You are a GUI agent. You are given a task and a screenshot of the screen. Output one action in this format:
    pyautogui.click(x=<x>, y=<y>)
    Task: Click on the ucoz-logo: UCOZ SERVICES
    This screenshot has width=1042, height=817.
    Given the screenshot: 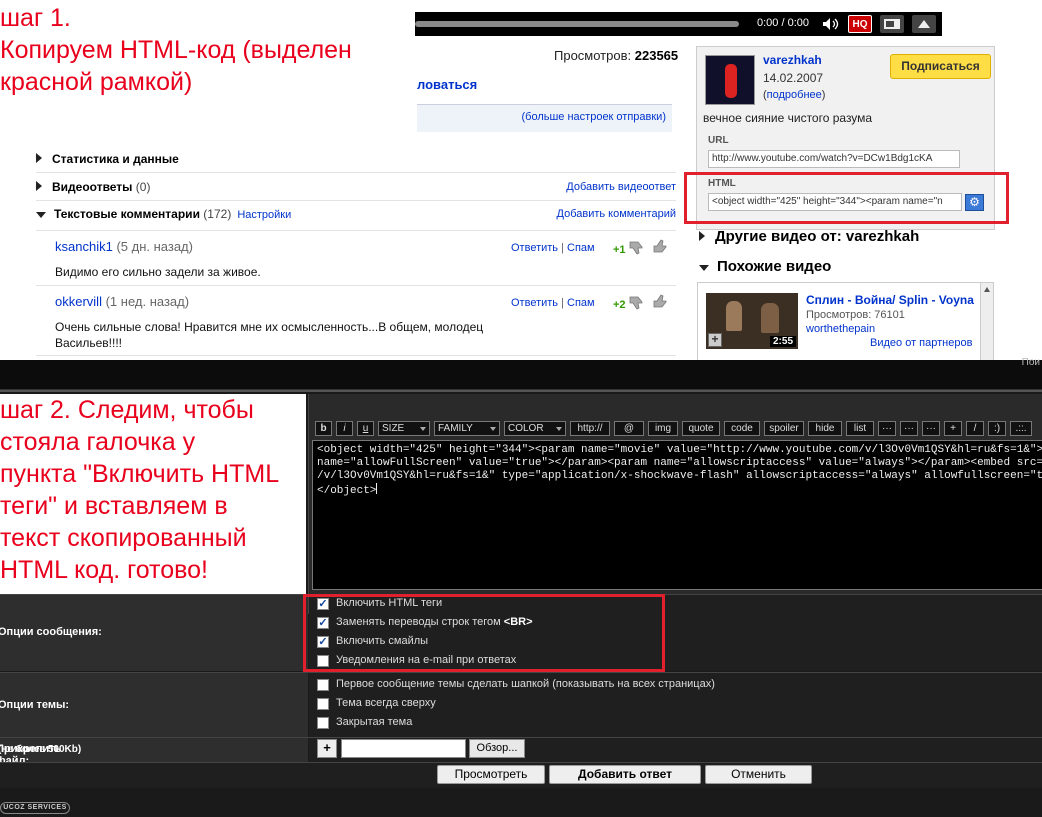 What is the action you would take?
    pyautogui.click(x=35, y=808)
    